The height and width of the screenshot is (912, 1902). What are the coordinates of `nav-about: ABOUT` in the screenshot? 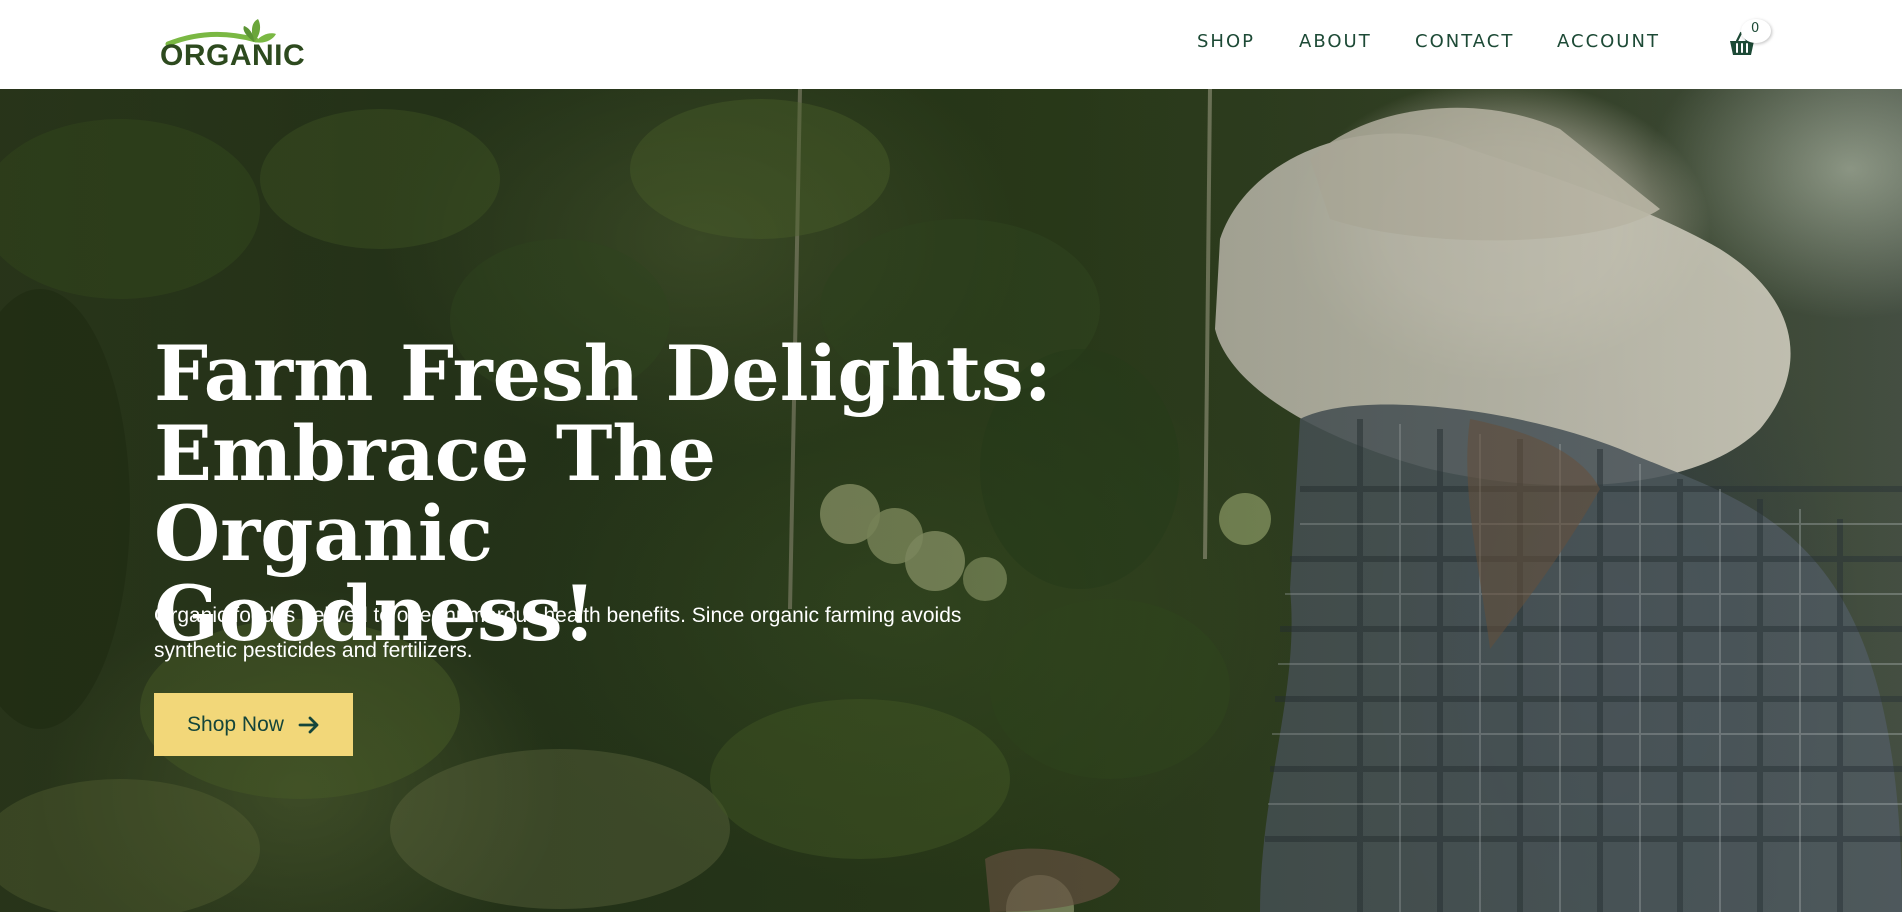 It's located at (1335, 42).